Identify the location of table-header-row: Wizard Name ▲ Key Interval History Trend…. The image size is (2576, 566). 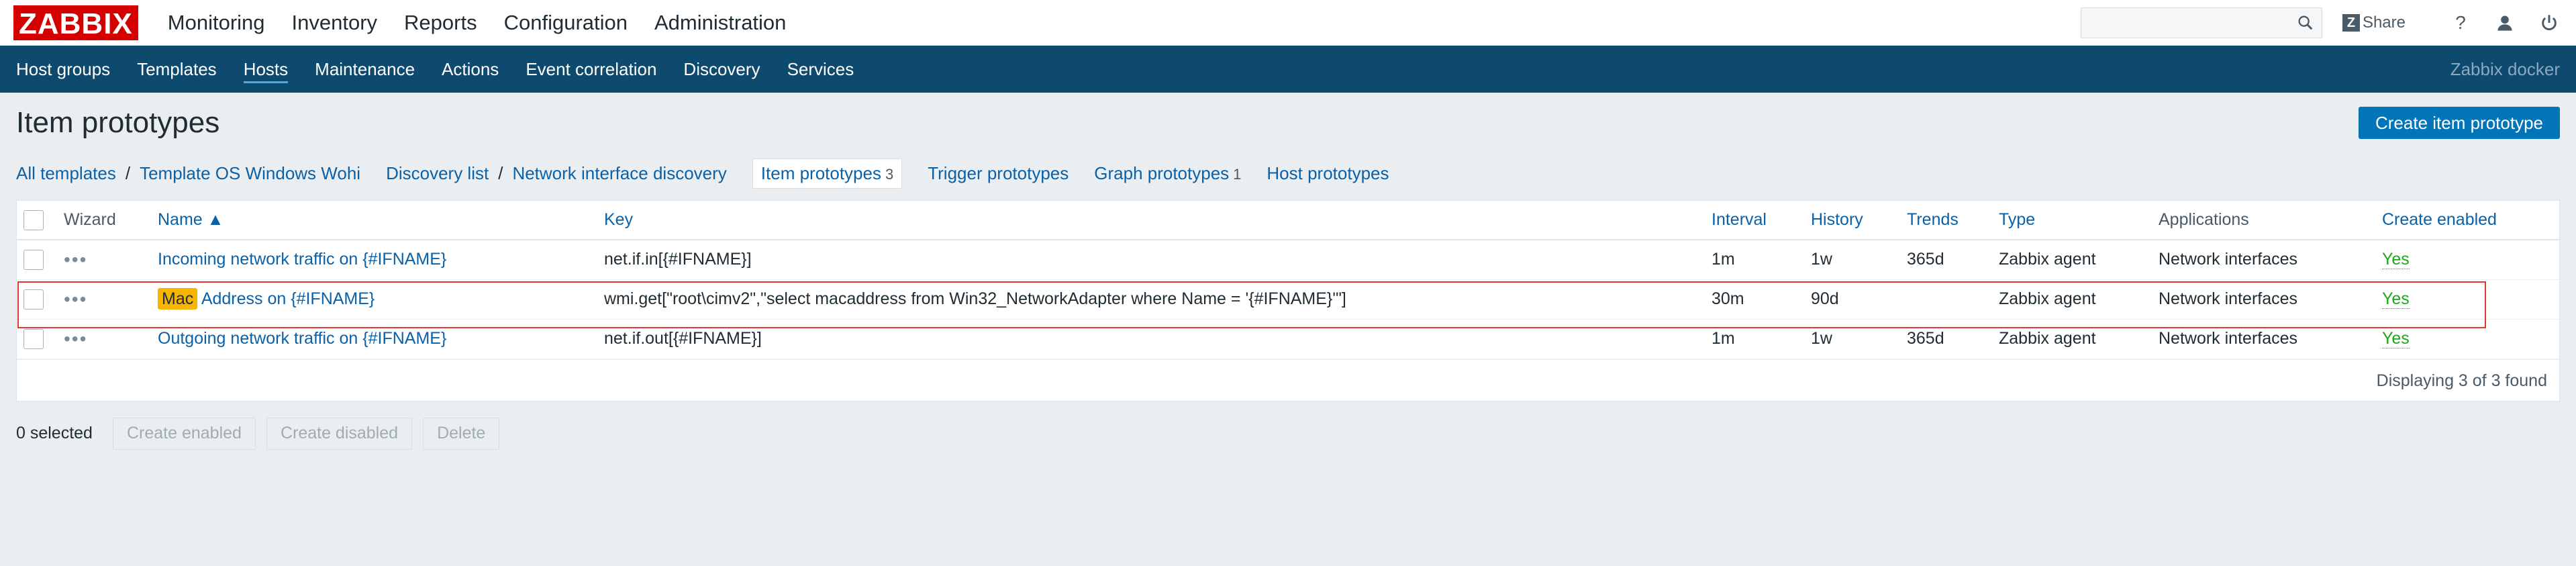
(1288, 220).